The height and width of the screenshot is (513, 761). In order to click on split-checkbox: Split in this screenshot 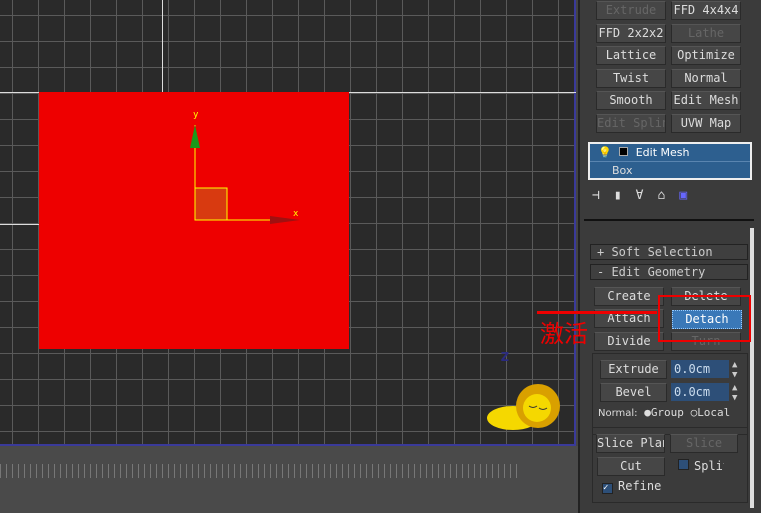, I will do `click(701, 466)`.